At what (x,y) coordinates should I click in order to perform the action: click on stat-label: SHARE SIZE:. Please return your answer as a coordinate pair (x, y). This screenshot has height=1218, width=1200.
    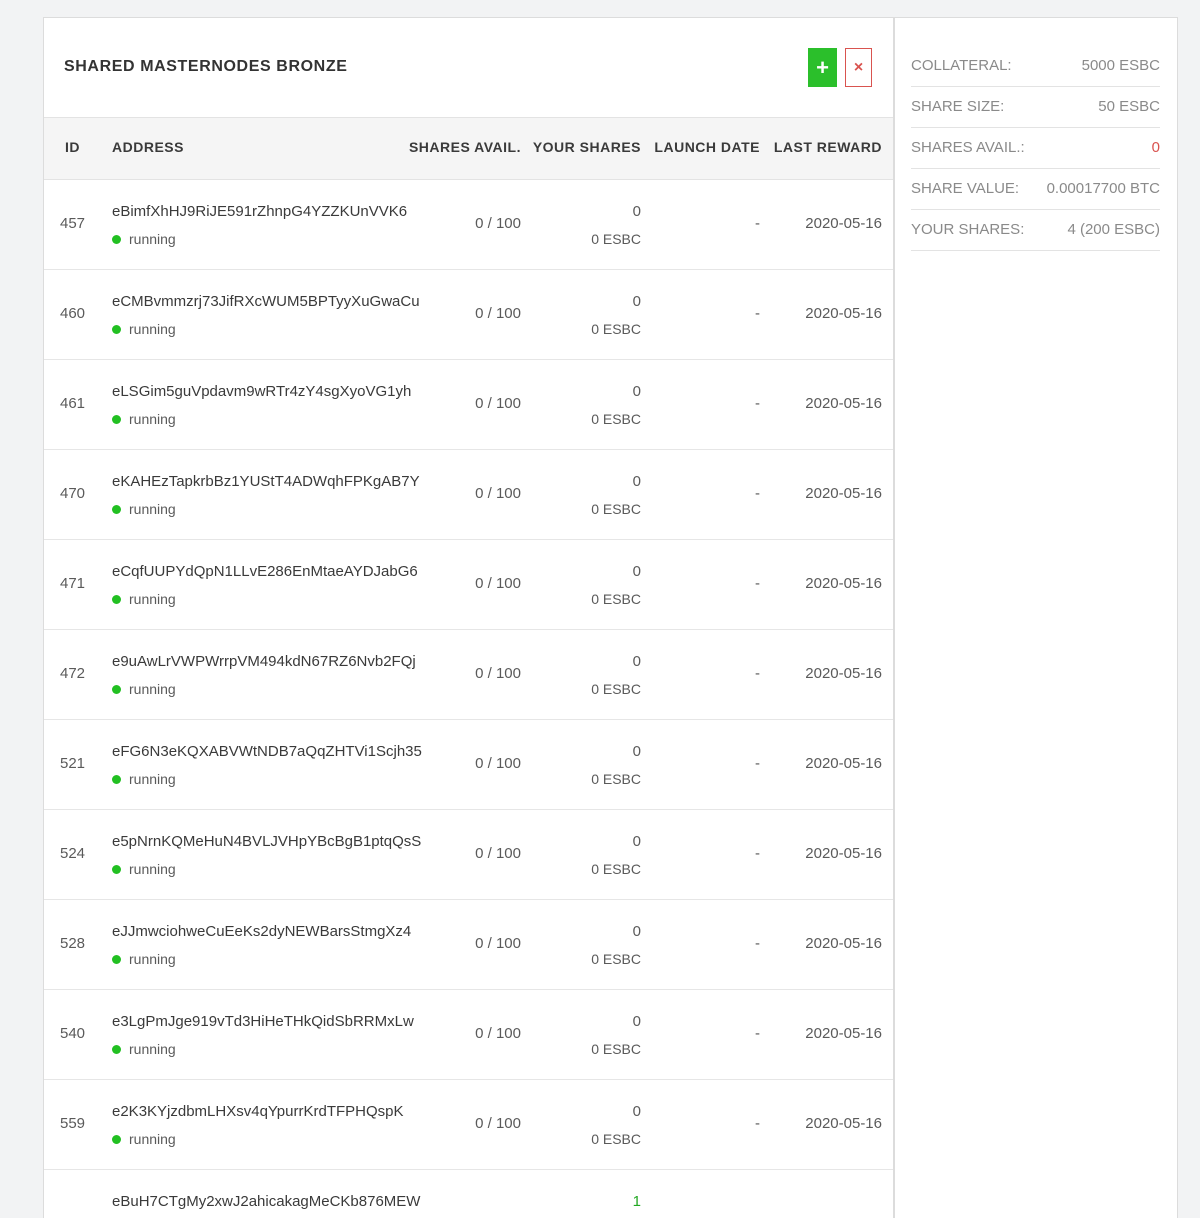
    Looking at the image, I should click on (958, 106).